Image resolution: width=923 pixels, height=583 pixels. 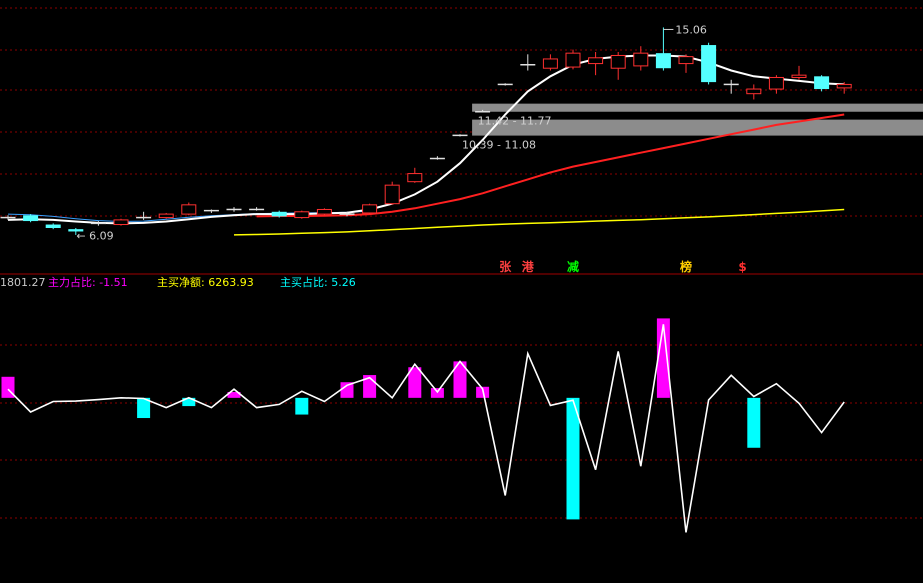 I want to click on high-price-label: 15.06, so click(x=691, y=29).